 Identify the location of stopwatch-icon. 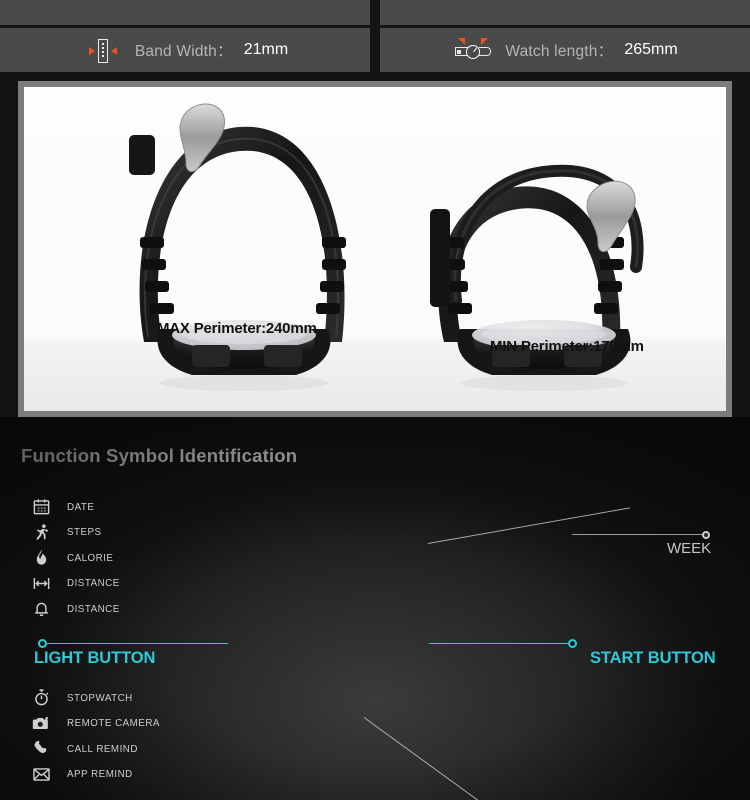
(41, 697).